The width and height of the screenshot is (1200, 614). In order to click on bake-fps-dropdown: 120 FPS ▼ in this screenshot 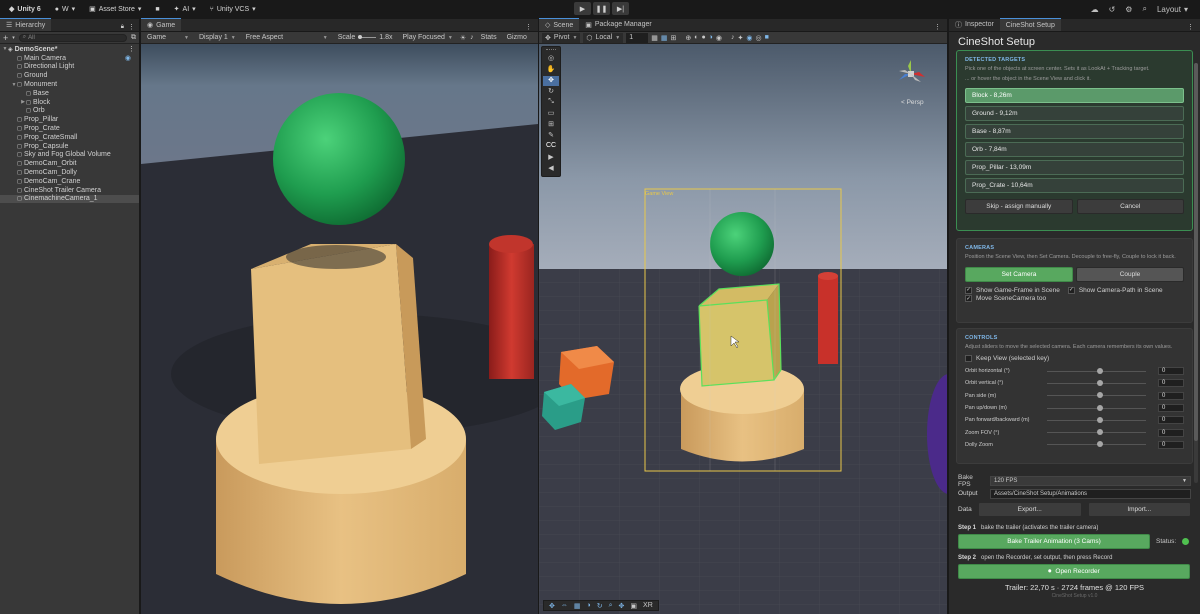, I will do `click(1090, 480)`.